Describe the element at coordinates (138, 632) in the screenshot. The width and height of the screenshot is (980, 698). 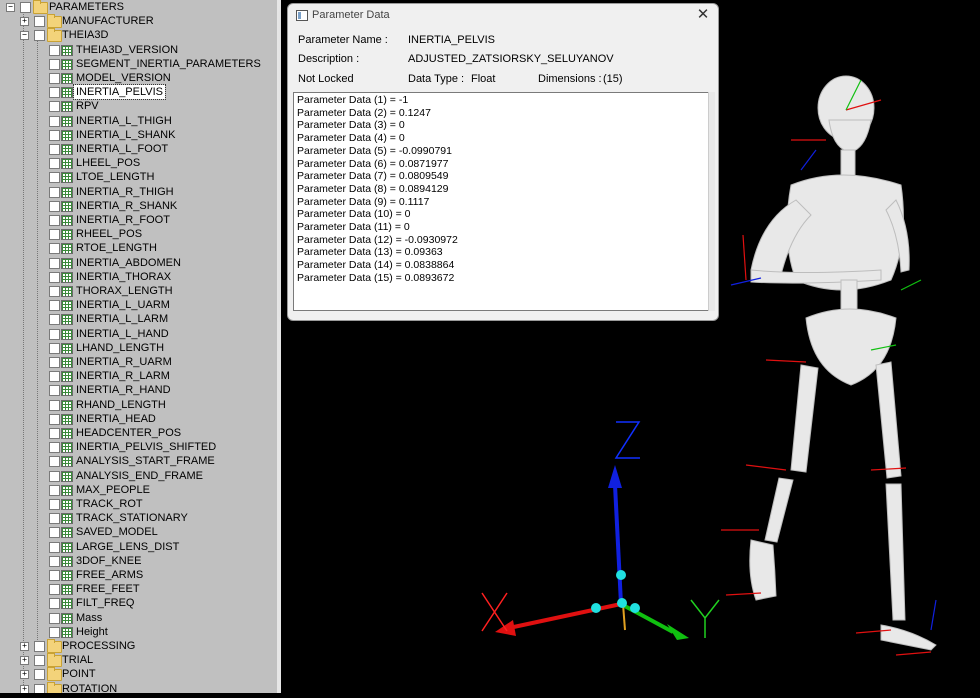
I see `tree-row: Height` at that location.